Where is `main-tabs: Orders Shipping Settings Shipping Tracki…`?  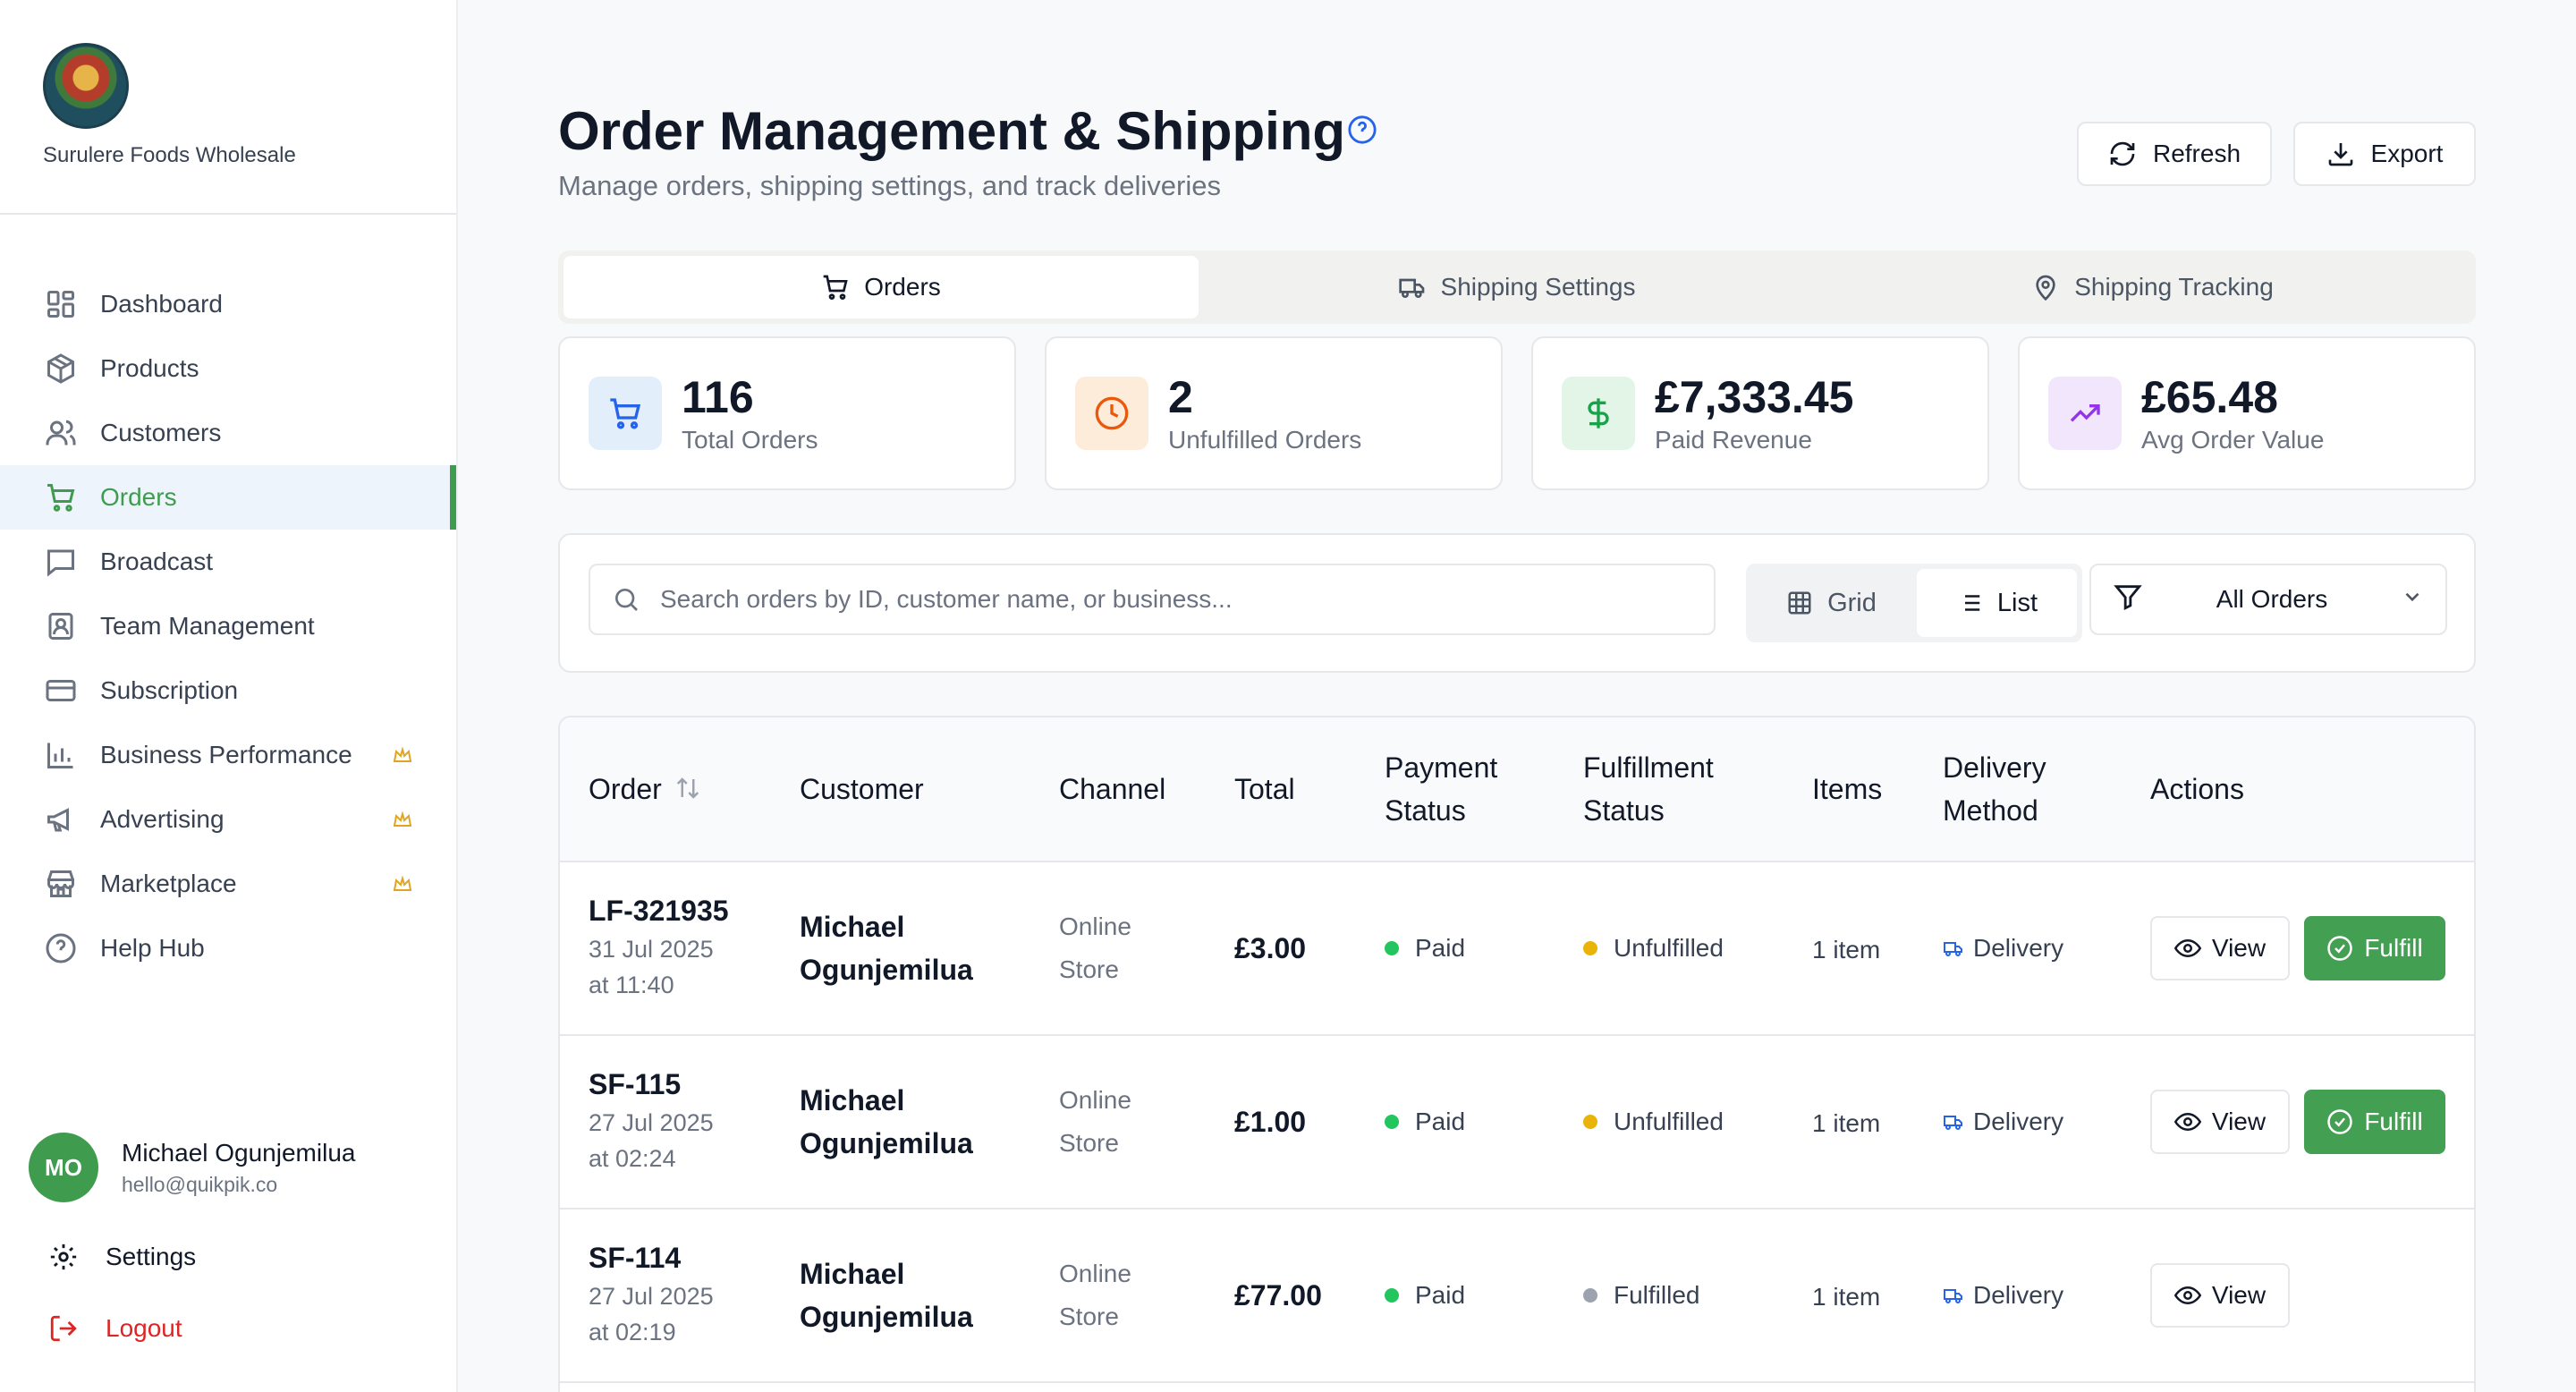 main-tabs: Orders Shipping Settings Shipping Tracki… is located at coordinates (1517, 287).